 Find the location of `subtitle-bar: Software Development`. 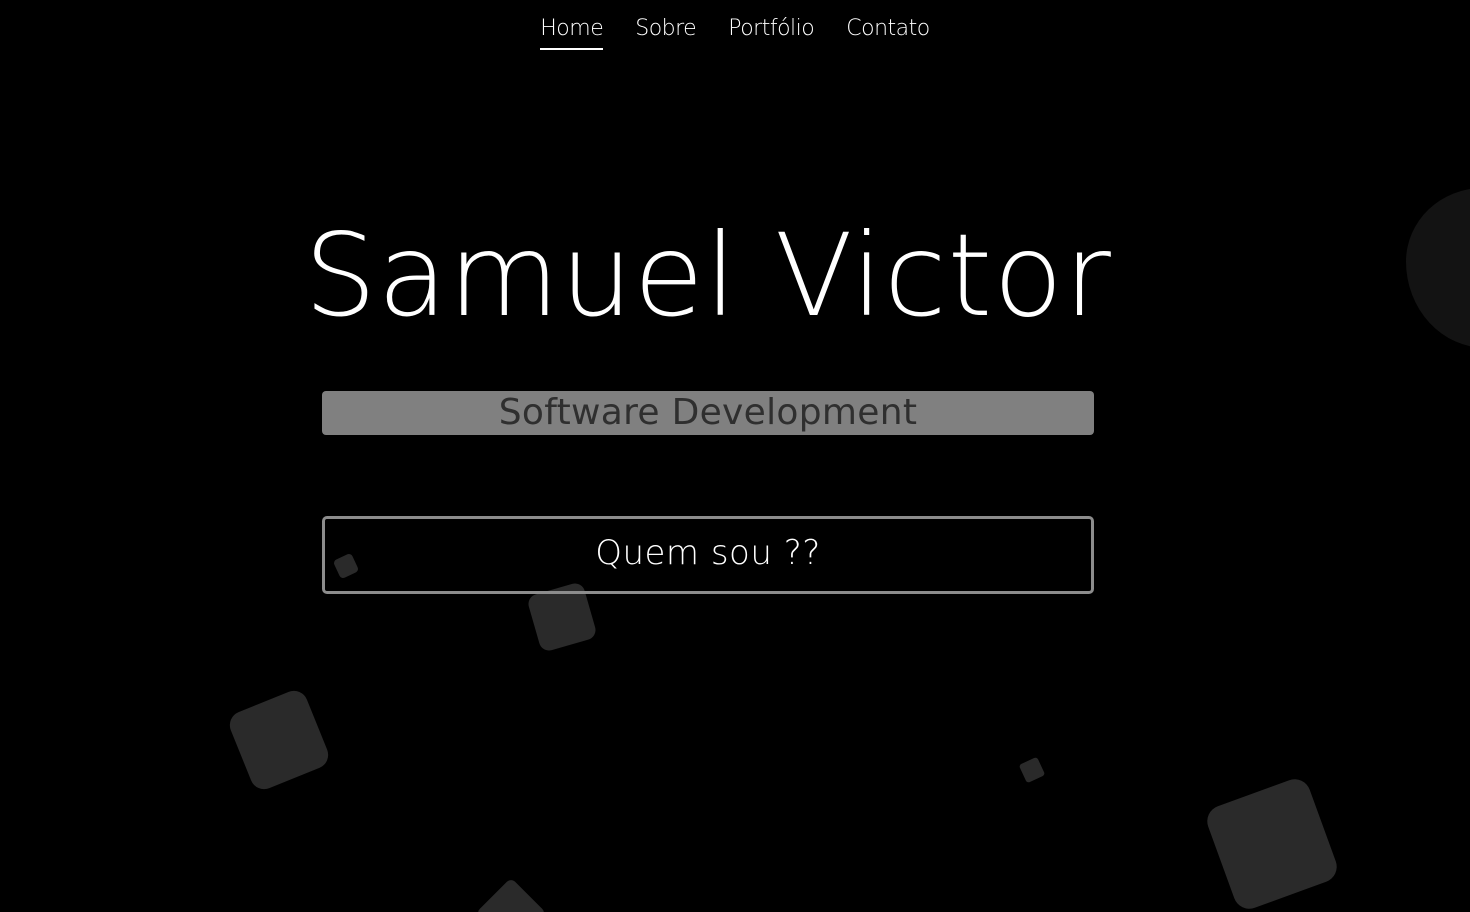

subtitle-bar: Software Development is located at coordinates (708, 413).